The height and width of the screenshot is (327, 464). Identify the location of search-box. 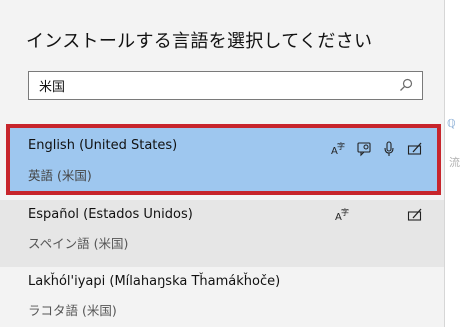
(225, 85).